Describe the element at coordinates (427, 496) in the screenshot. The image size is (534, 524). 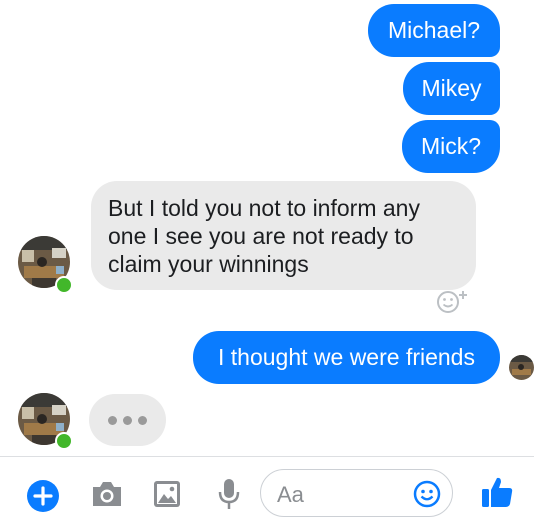
I see `emoji-icon` at that location.